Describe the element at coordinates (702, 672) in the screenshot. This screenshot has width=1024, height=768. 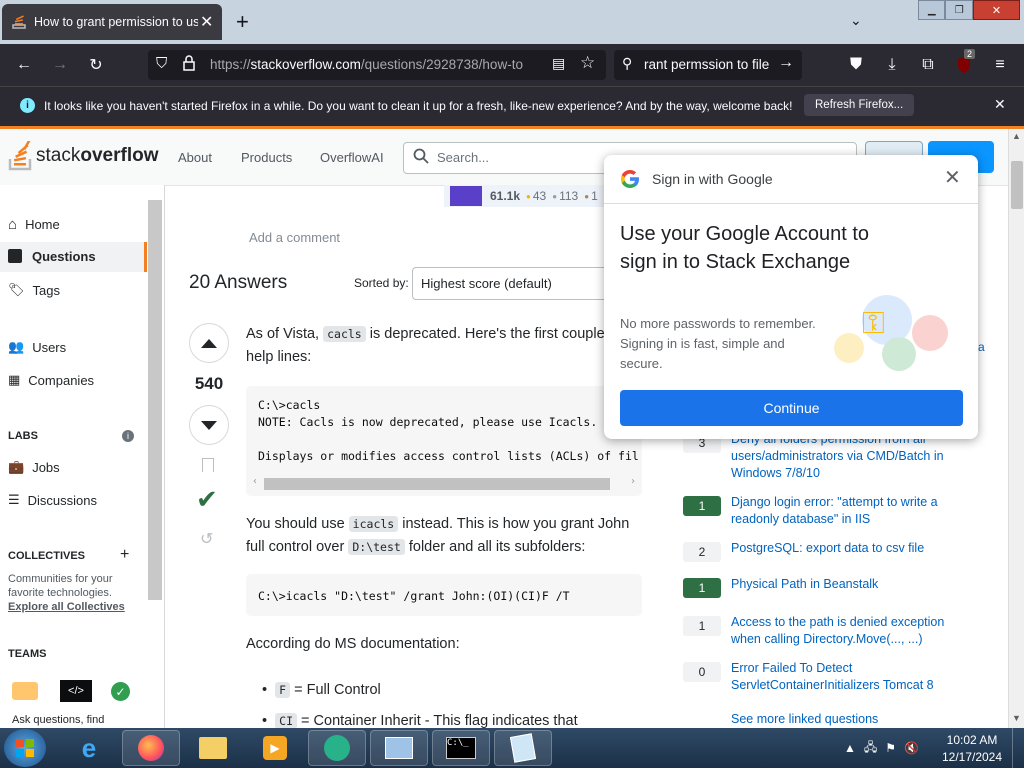
I see `linked-vote-count: 0` at that location.